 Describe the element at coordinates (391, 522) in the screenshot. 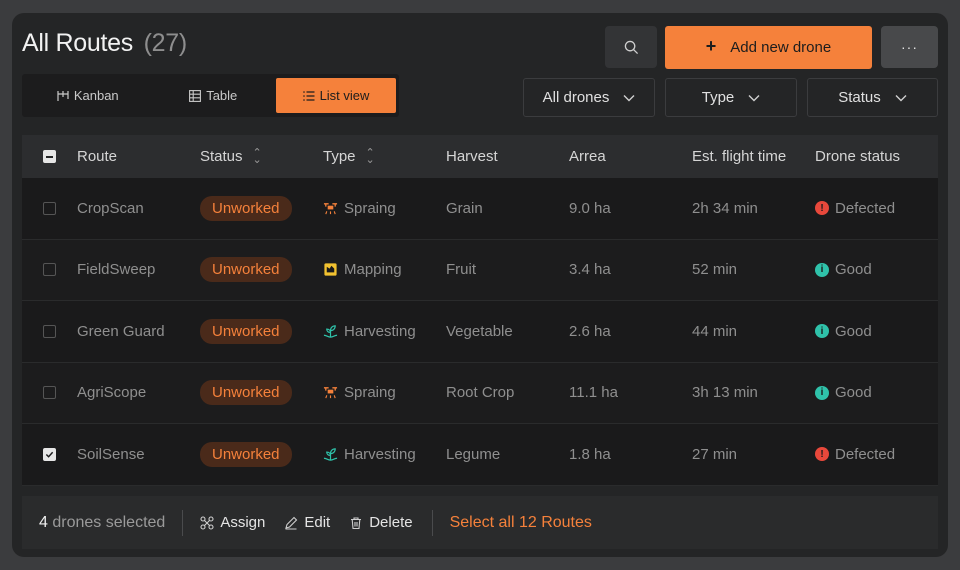

I see `delete-label: Delete` at that location.